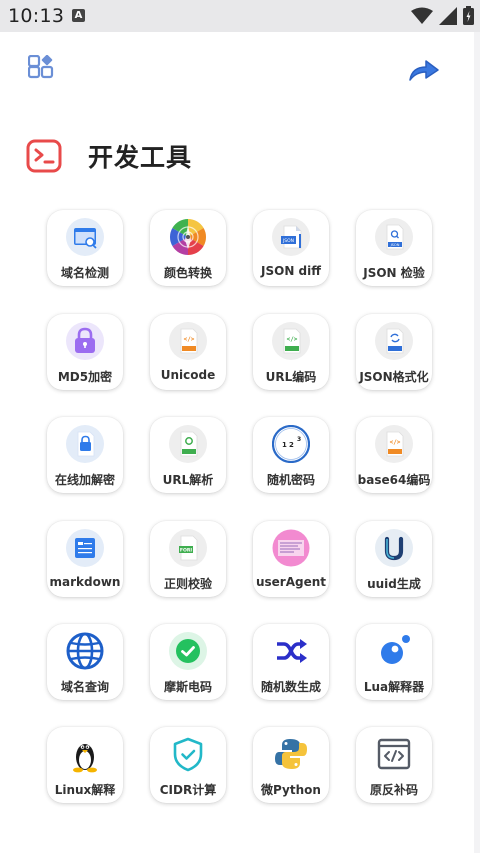  Describe the element at coordinates (188, 754) in the screenshot. I see `cidr-shield-icon` at that location.